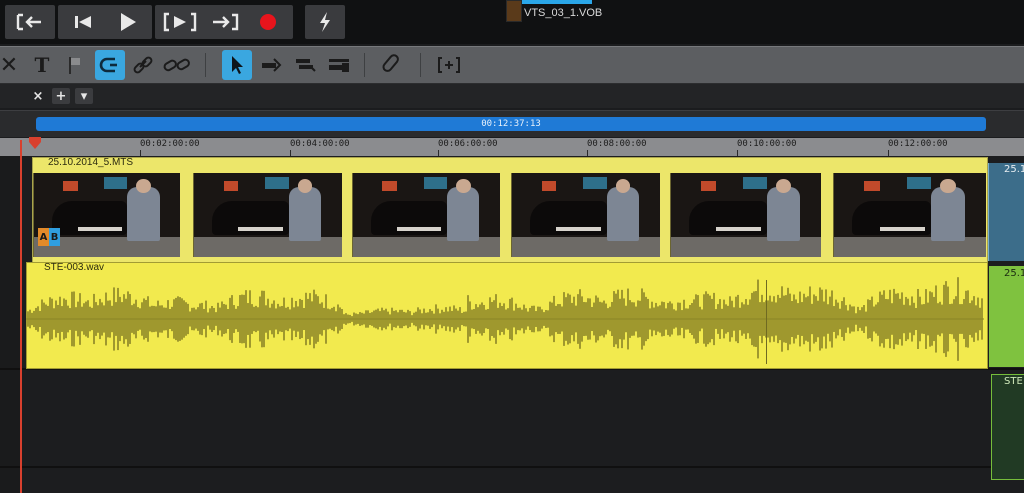 The width and height of the screenshot is (1024, 493). What do you see at coordinates (766, 322) in the screenshot?
I see `audio-marker-line` at bounding box center [766, 322].